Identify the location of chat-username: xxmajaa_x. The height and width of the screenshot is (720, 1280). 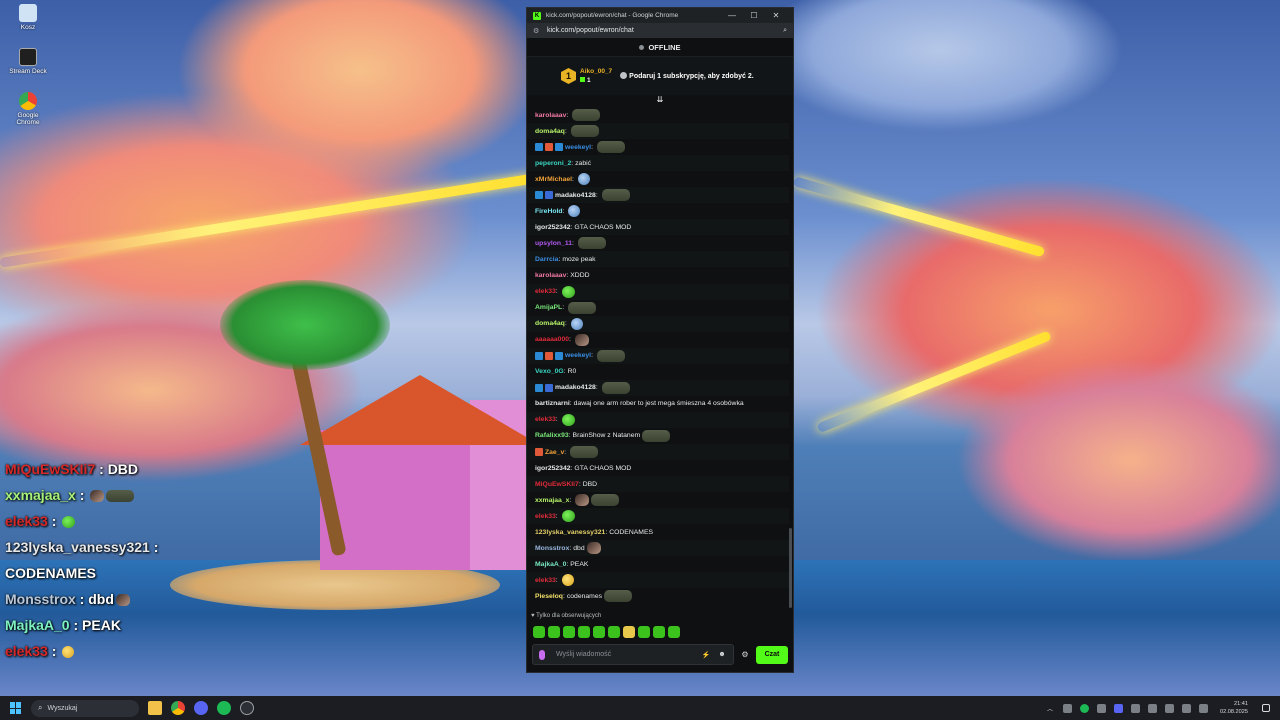
(552, 500).